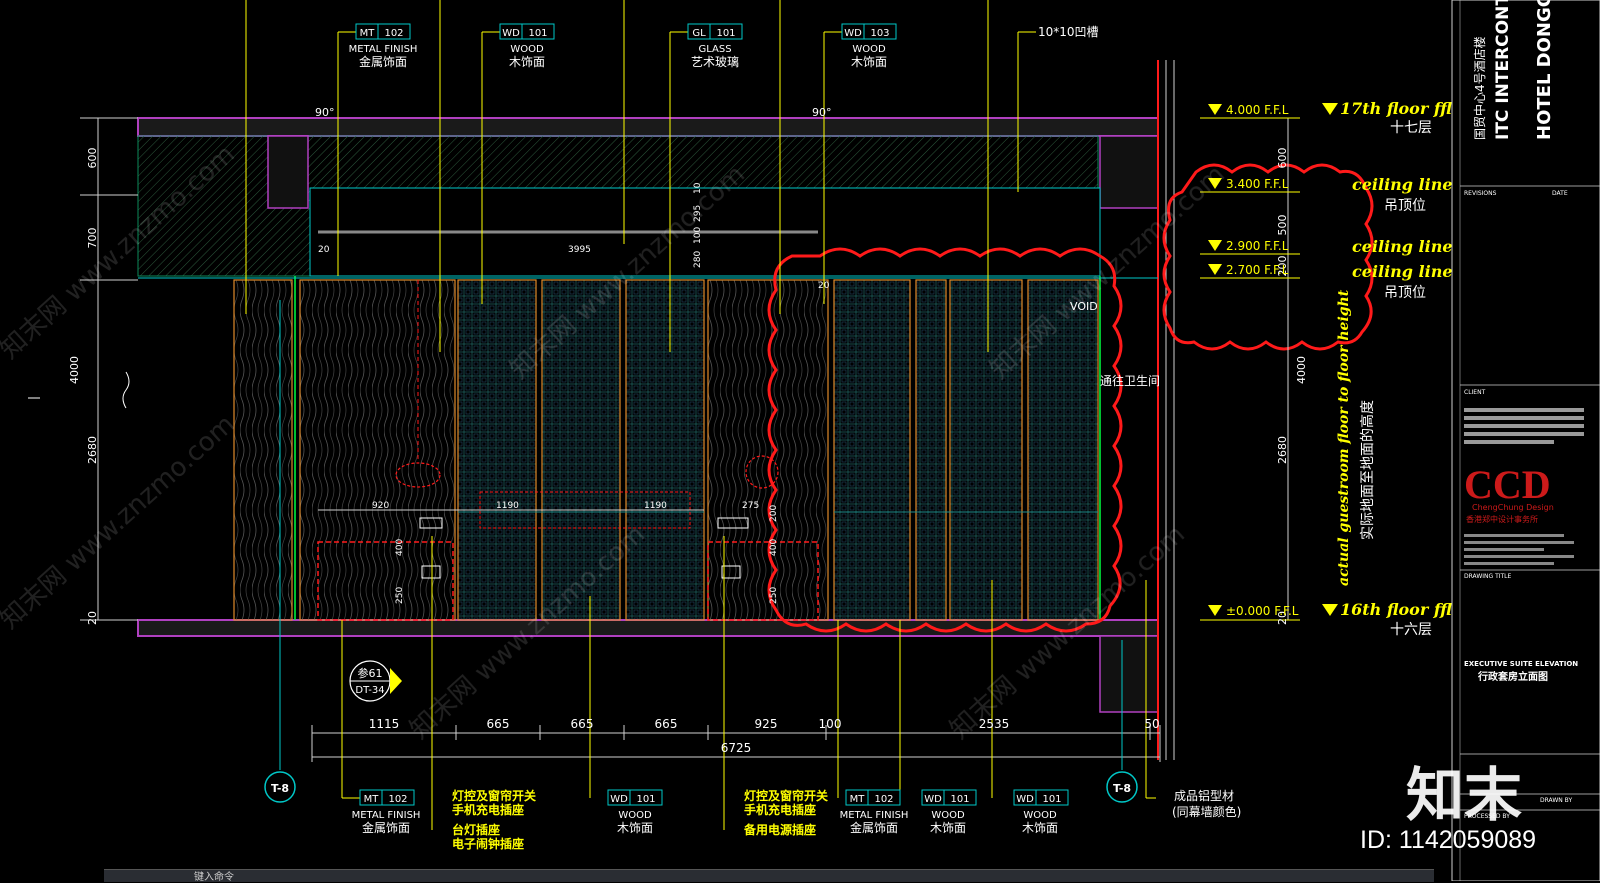 The image size is (1600, 883). Describe the element at coordinates (1282, 158) in the screenshot. I see `dim-right-600: 600` at that location.